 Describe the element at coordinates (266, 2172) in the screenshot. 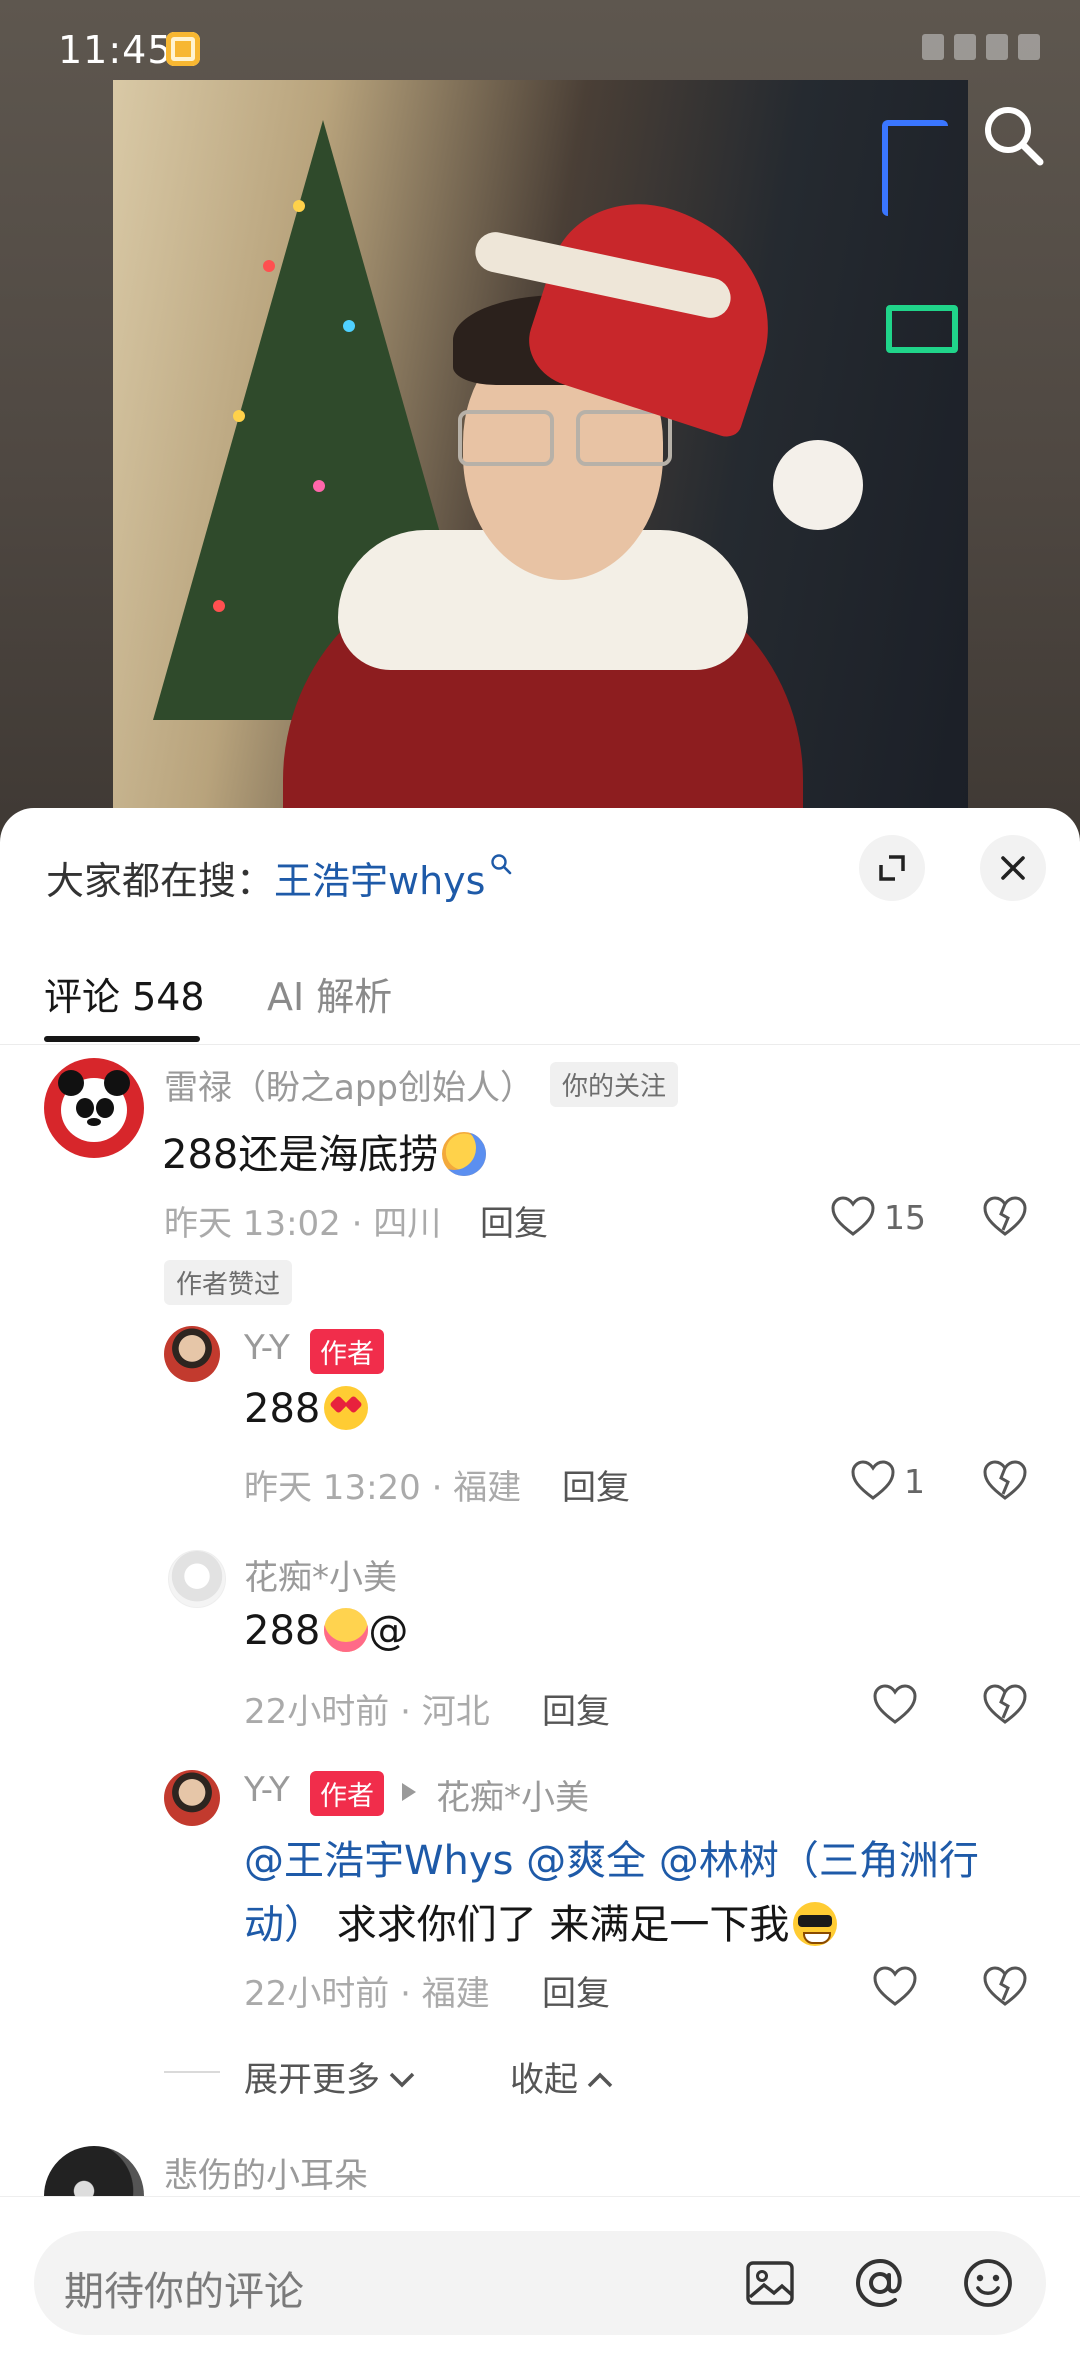

I see `comment-username: 悲伤的小耳朵` at that location.